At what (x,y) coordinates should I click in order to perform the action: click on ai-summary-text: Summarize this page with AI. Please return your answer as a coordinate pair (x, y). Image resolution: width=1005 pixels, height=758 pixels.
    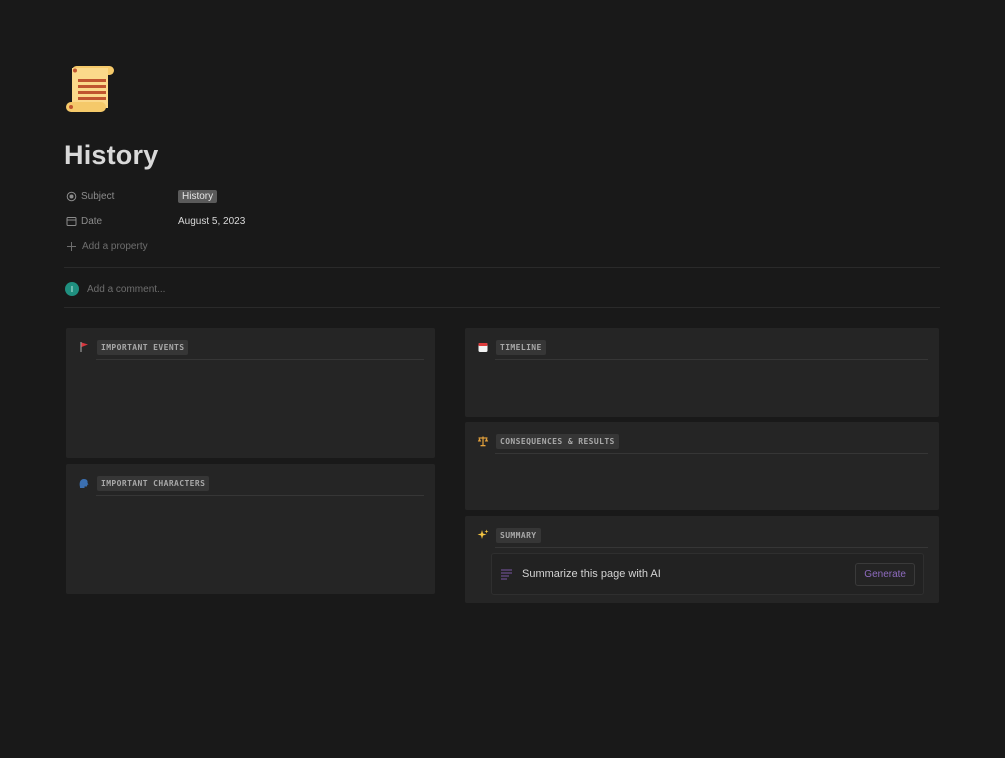
    Looking at the image, I should click on (591, 574).